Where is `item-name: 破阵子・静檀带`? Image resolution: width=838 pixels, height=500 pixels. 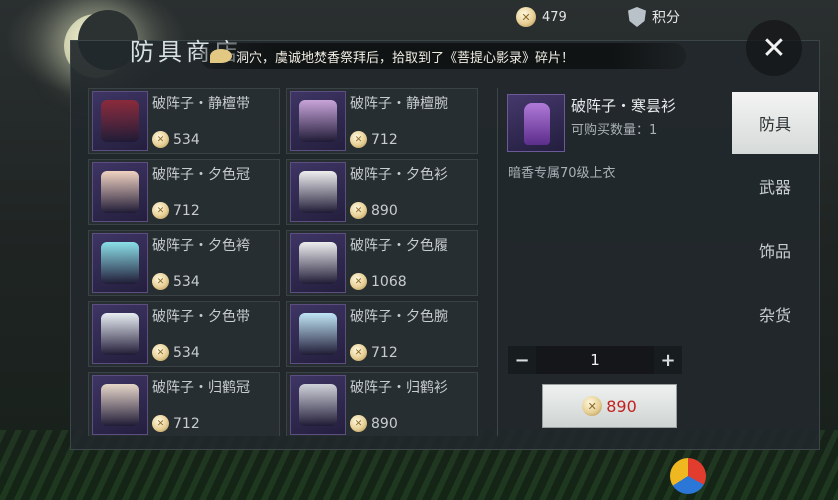 item-name: 破阵子・静檀带 is located at coordinates (201, 104).